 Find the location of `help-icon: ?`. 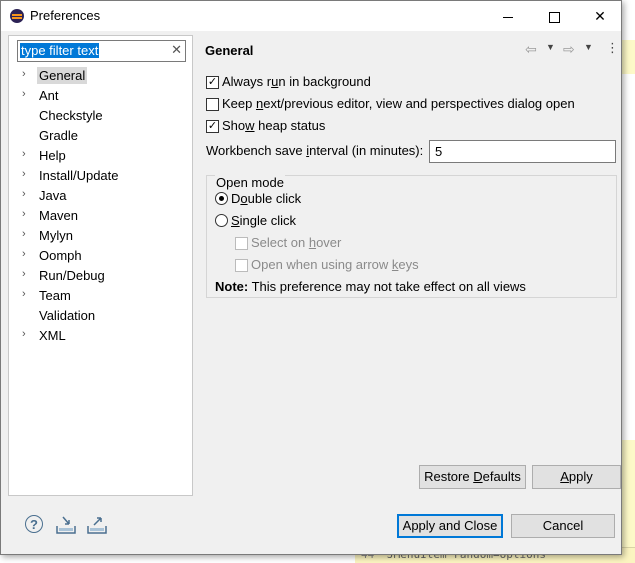

help-icon: ? is located at coordinates (34, 524).